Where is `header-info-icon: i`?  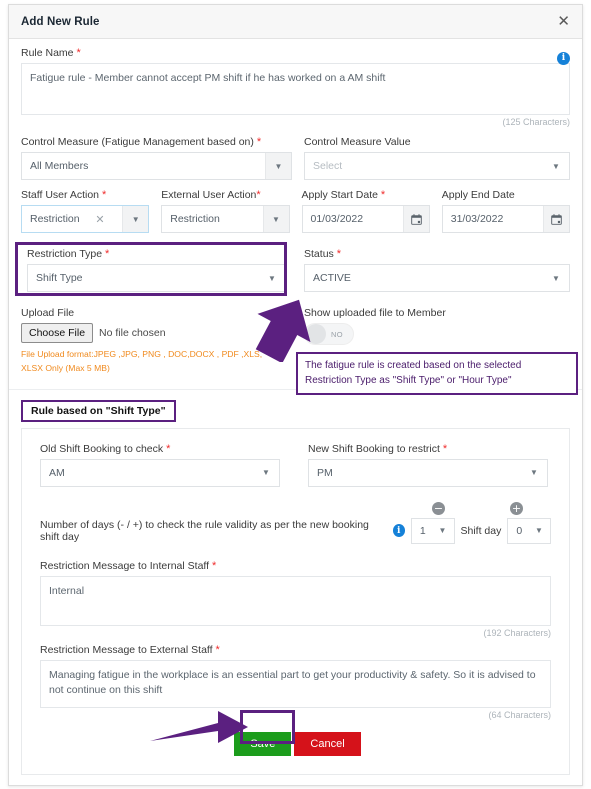 header-info-icon: i is located at coordinates (563, 56).